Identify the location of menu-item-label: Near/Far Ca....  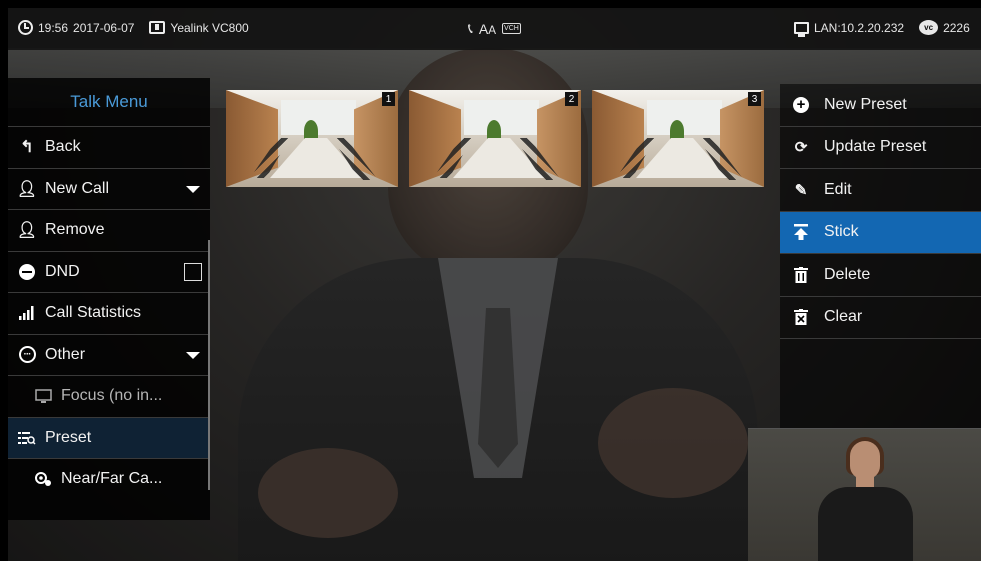
(112, 479).